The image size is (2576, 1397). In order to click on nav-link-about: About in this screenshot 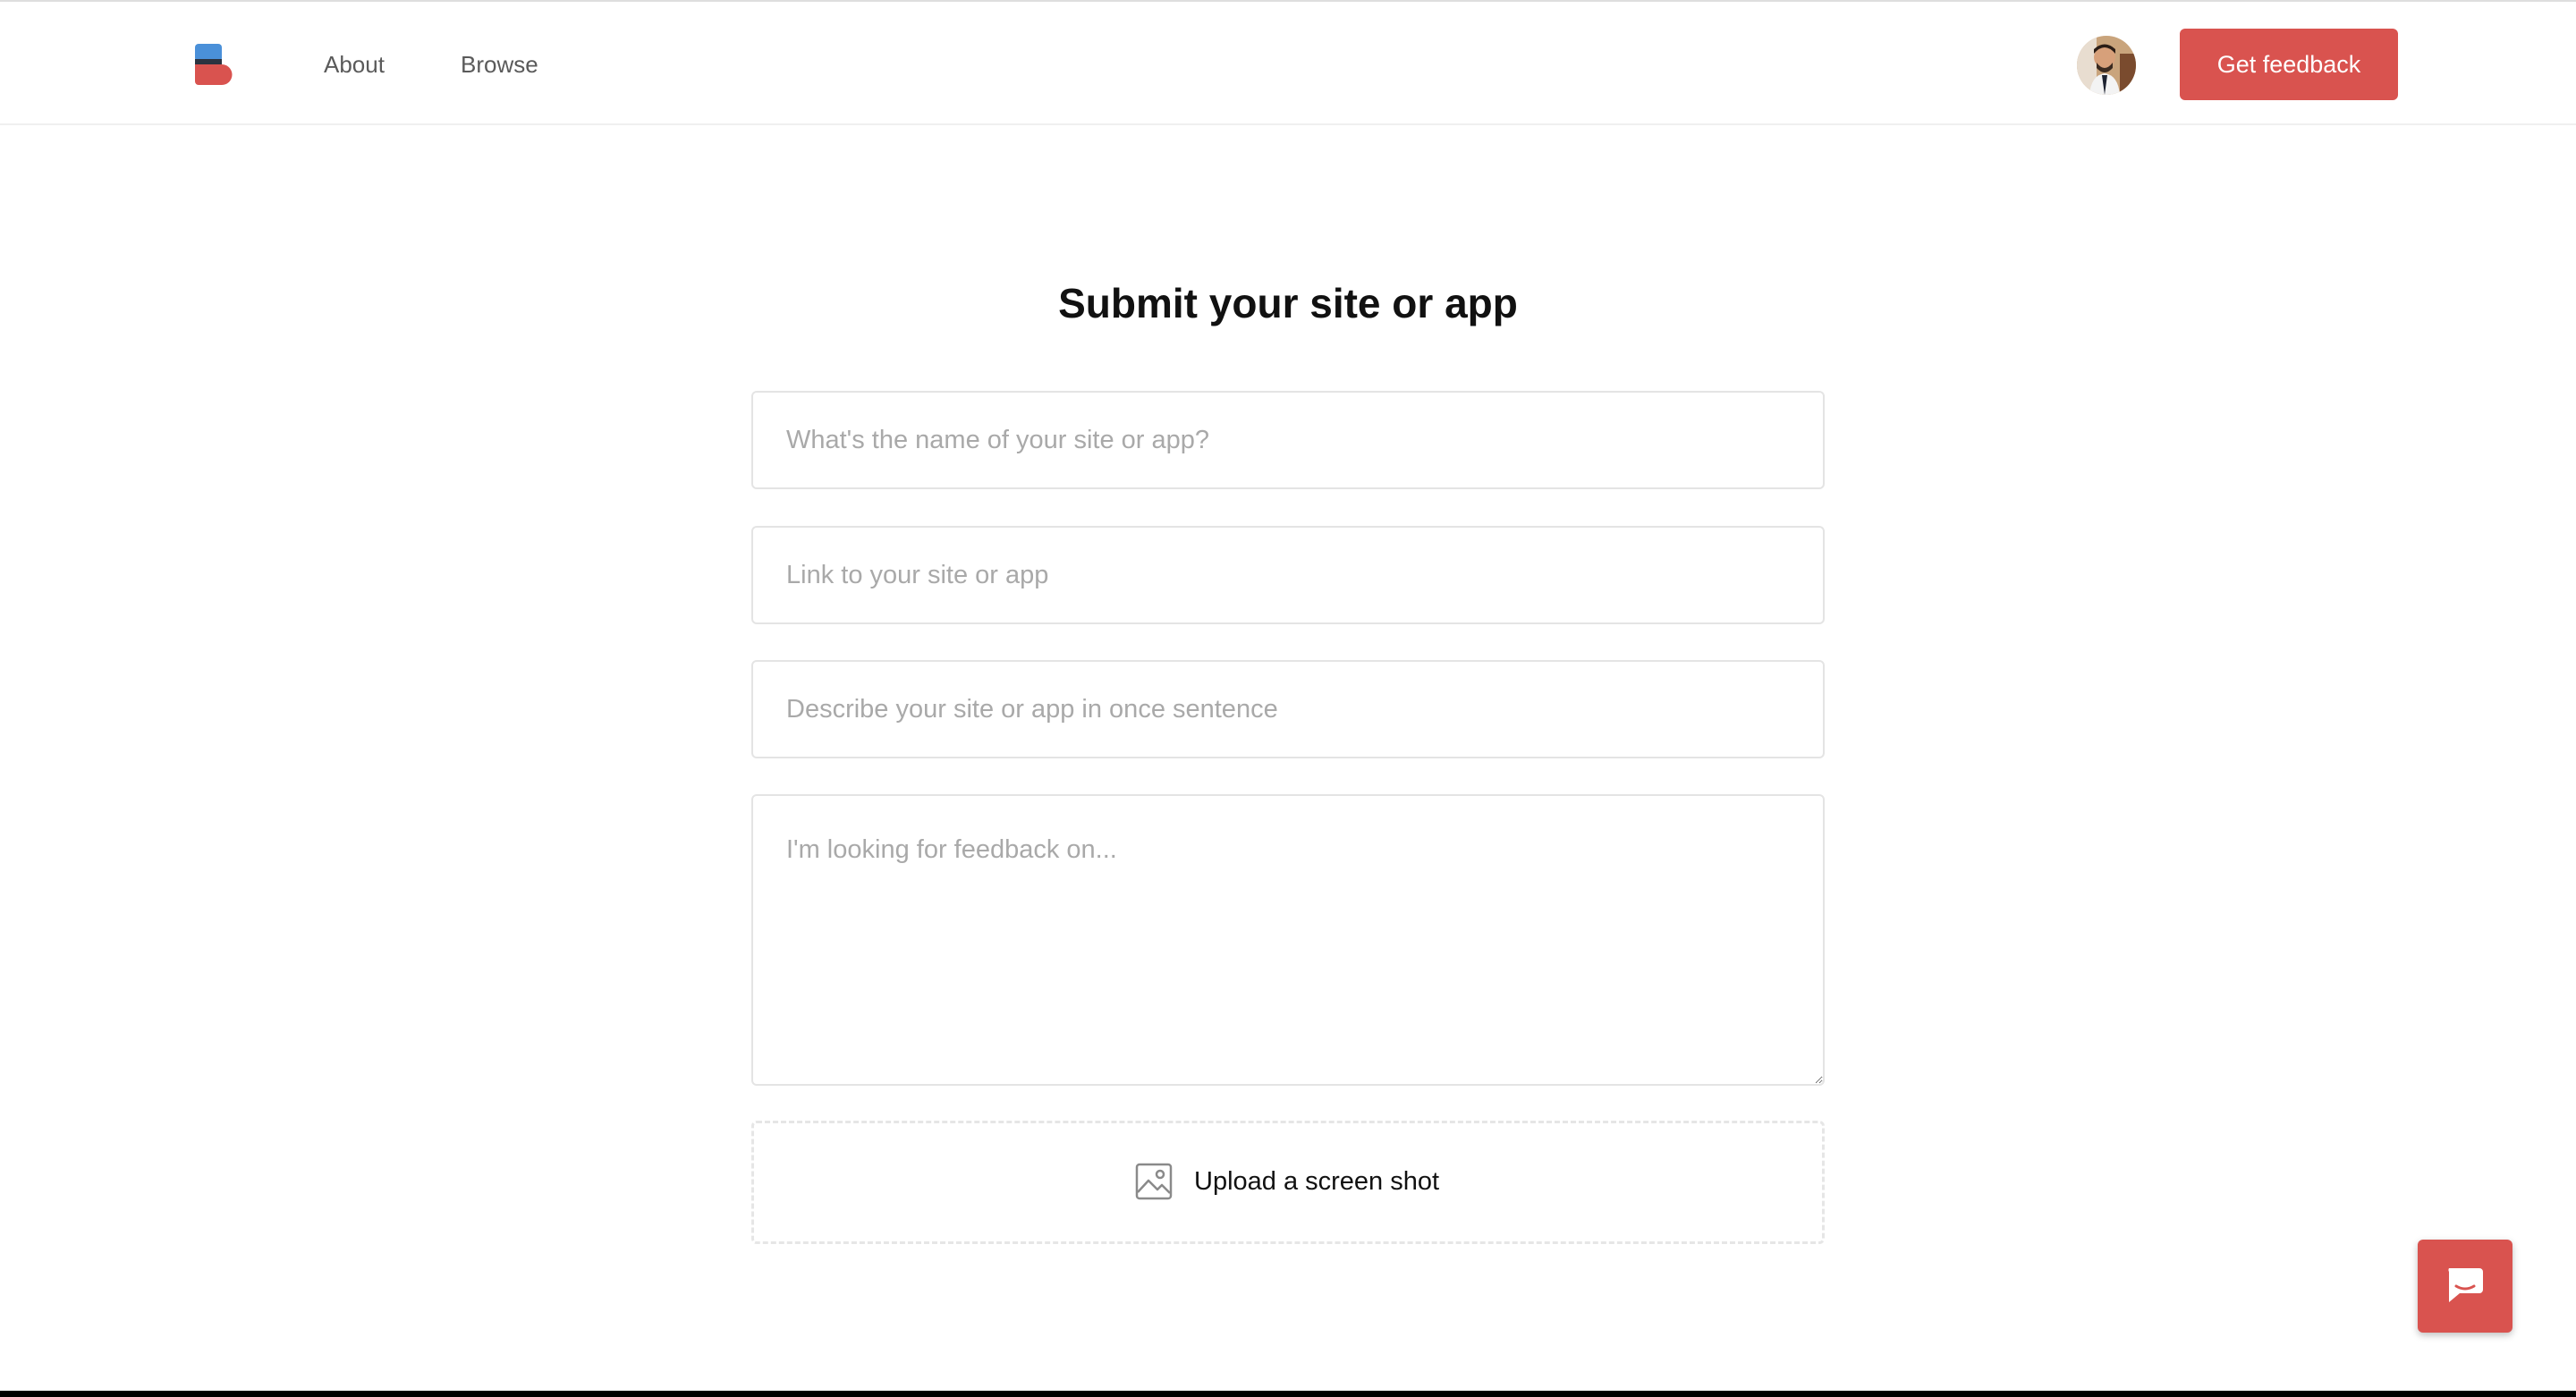, I will do `click(354, 64)`.